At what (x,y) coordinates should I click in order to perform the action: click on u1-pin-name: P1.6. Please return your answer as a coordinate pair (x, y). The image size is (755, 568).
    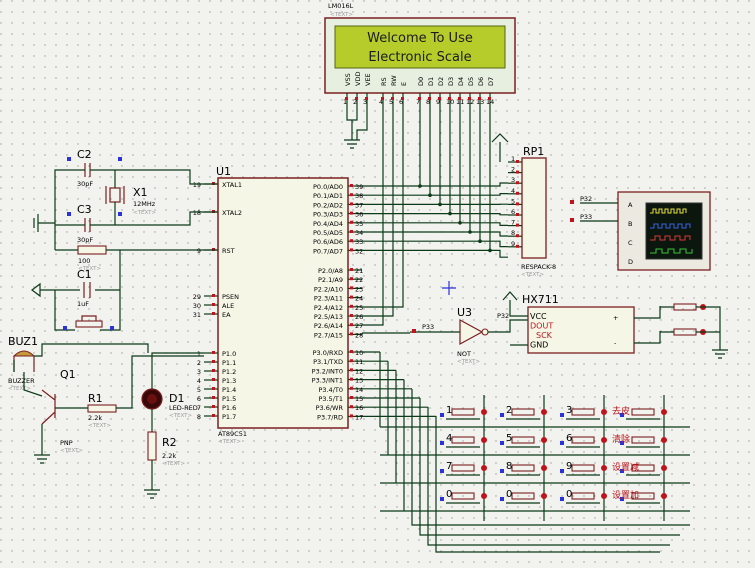
    Looking at the image, I should click on (229, 408).